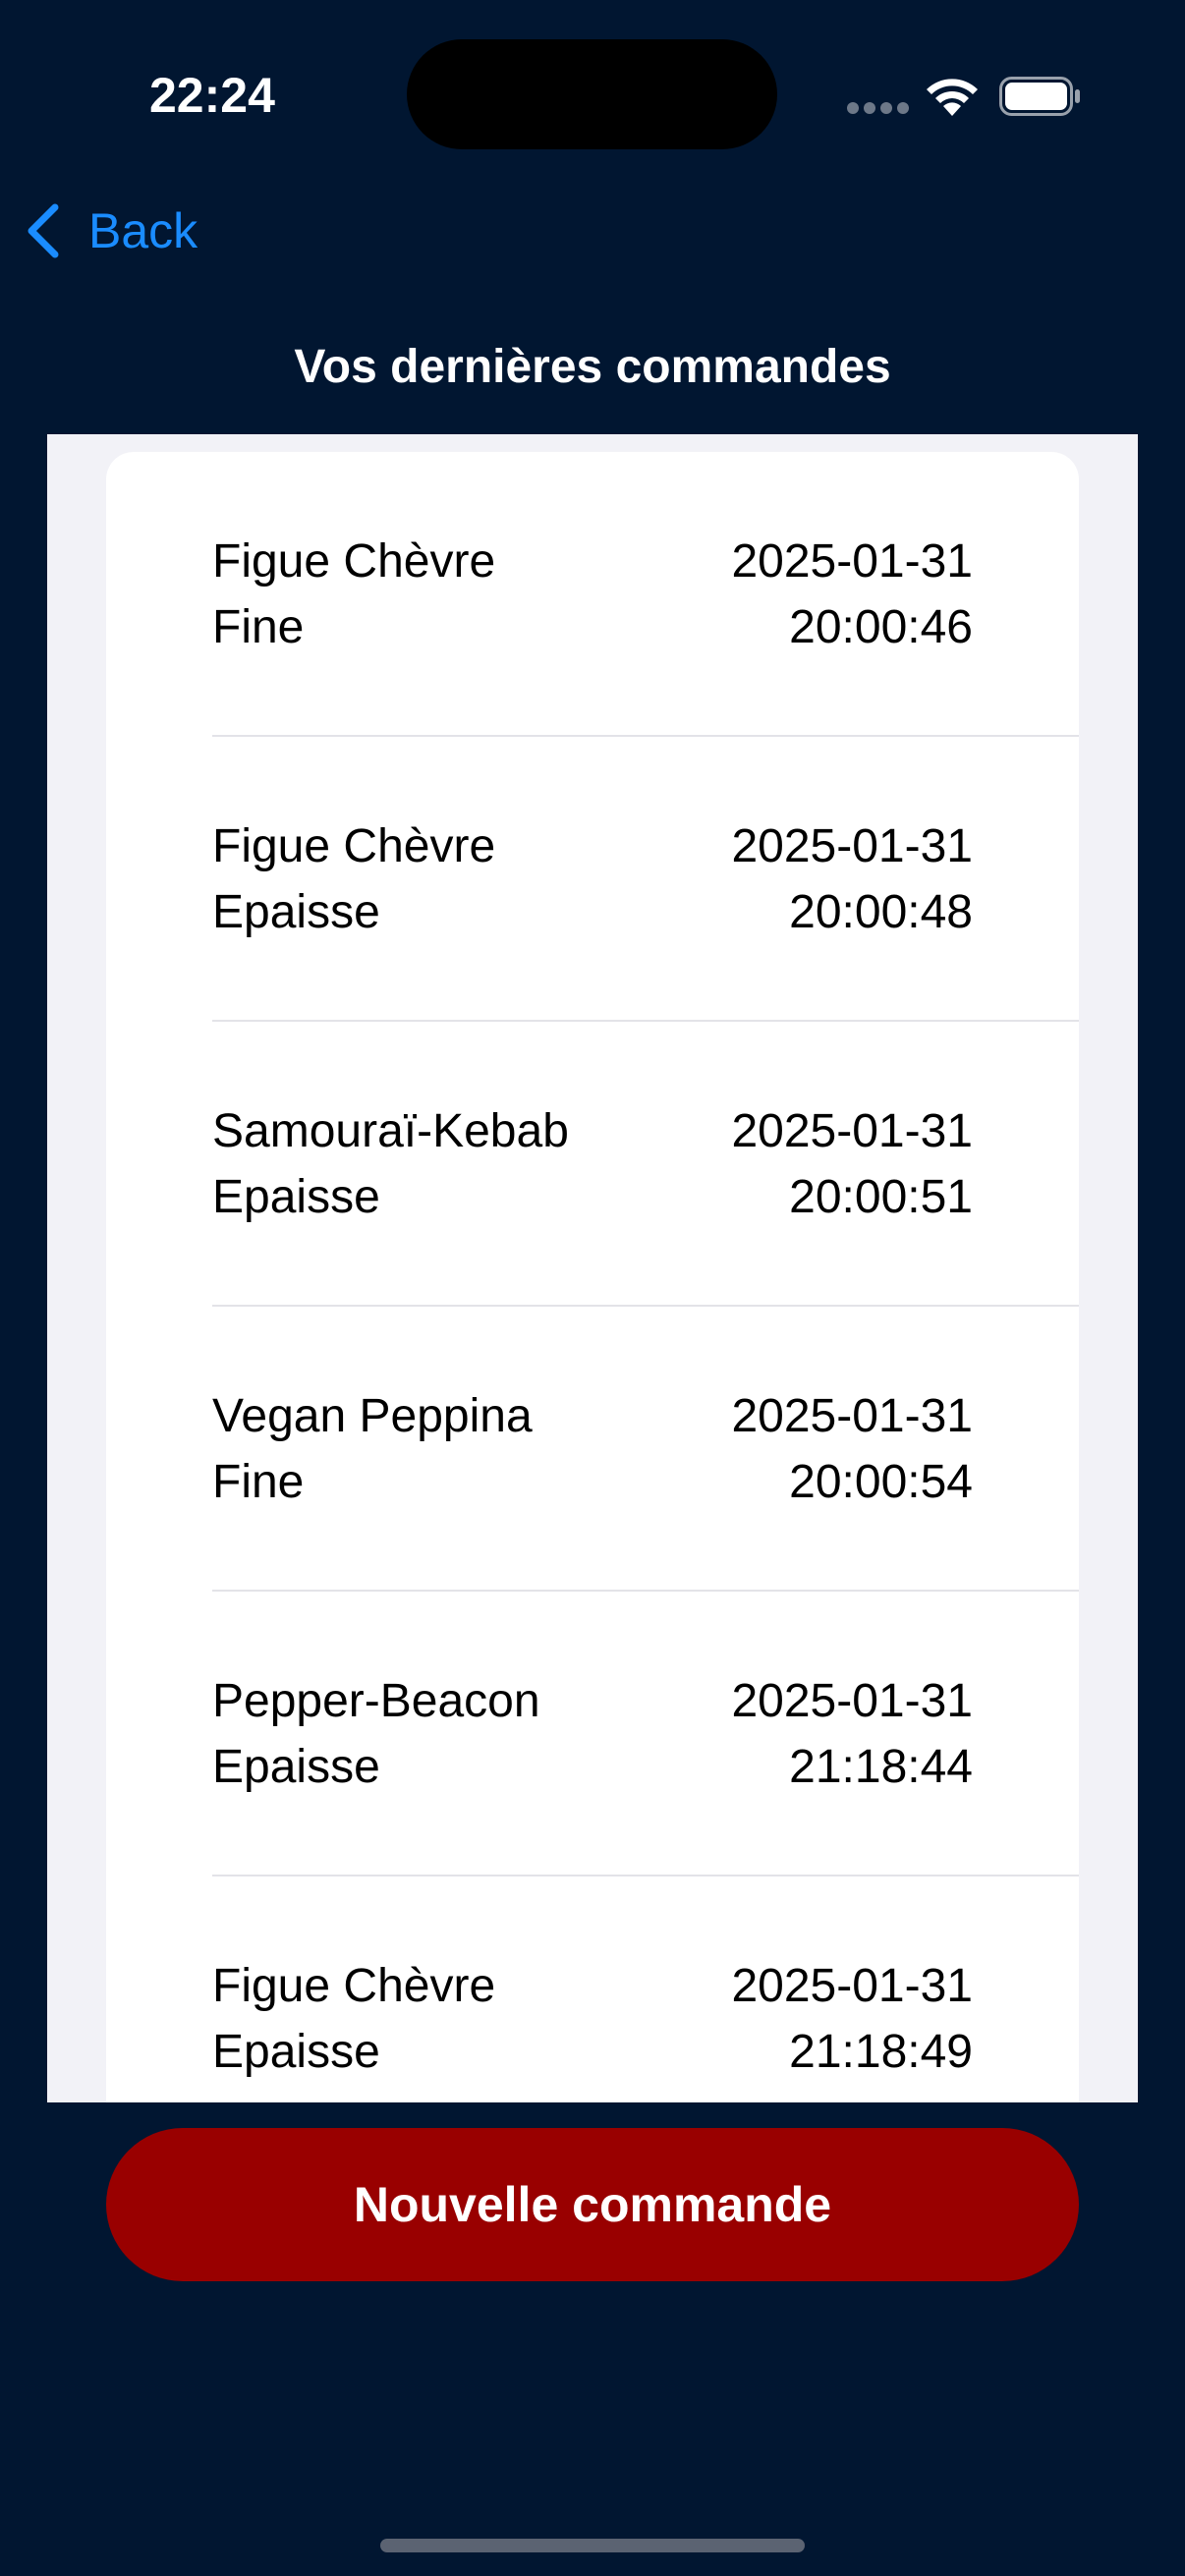 This screenshot has height=2576, width=1185. I want to click on order-datetime: 2025-01-31 20:00:46, so click(811, 594).